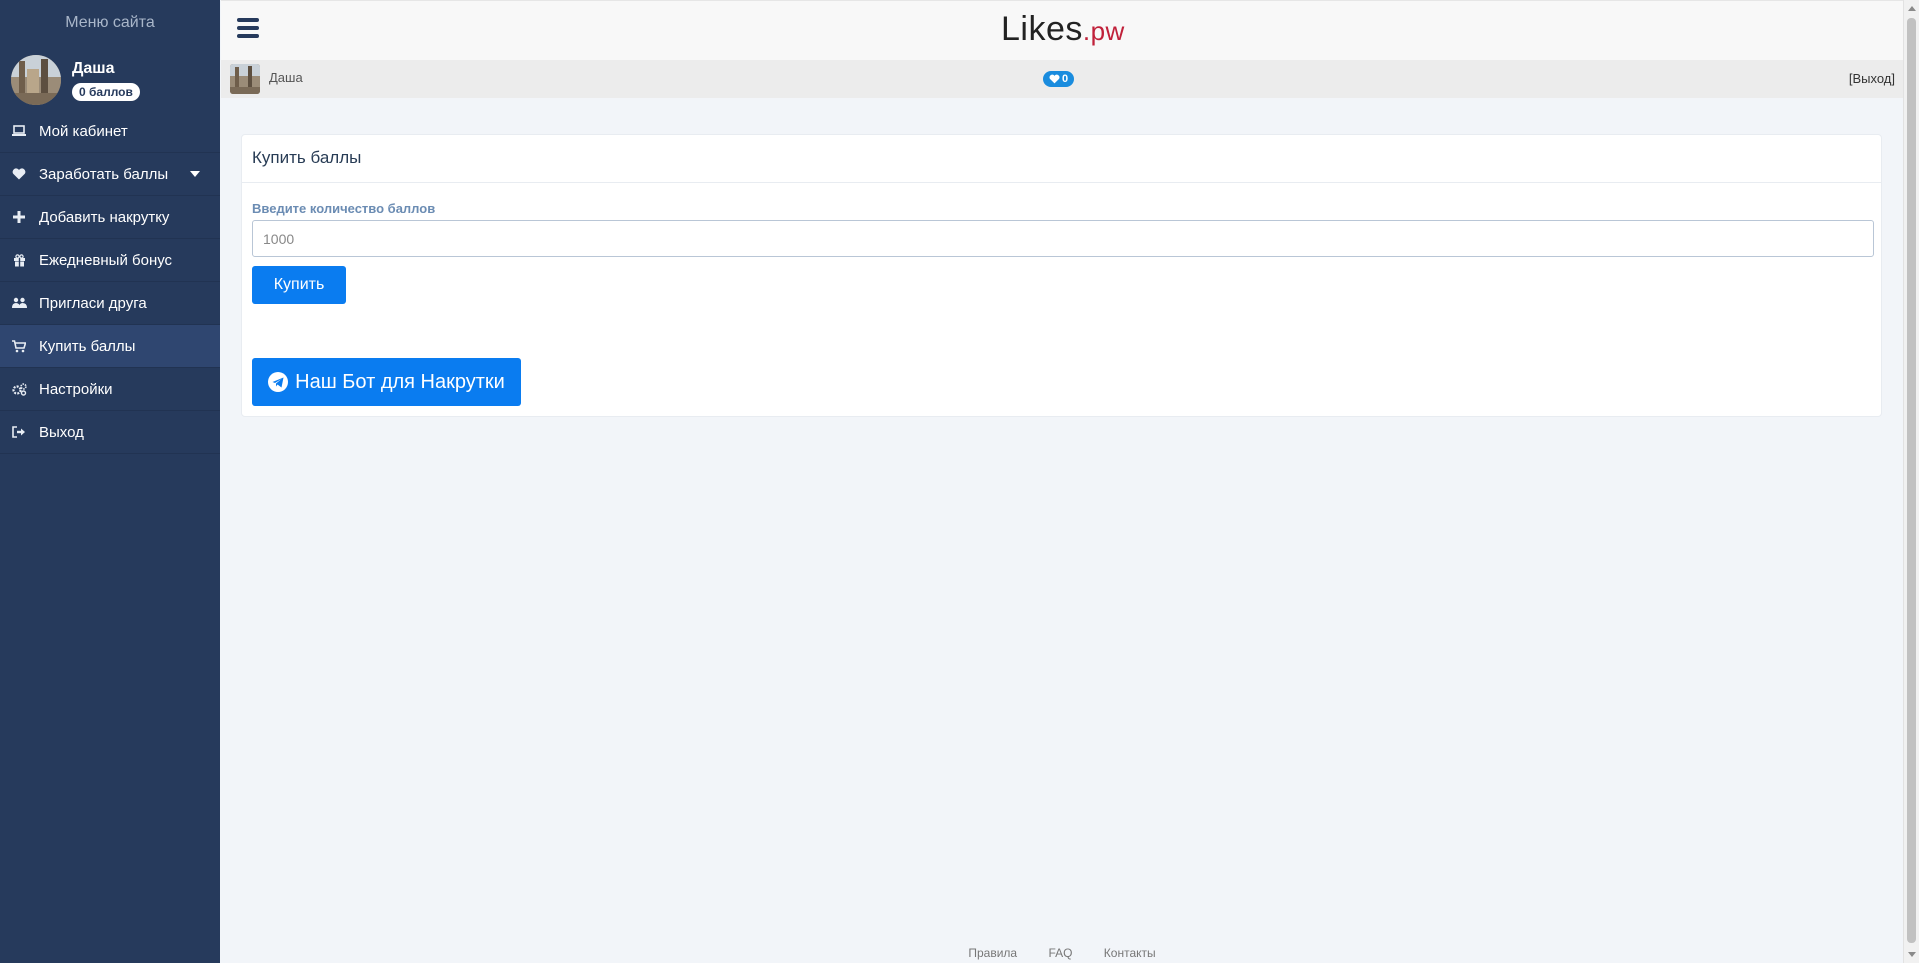 The height and width of the screenshot is (963, 1919). I want to click on chevron-down-icon, so click(195, 174).